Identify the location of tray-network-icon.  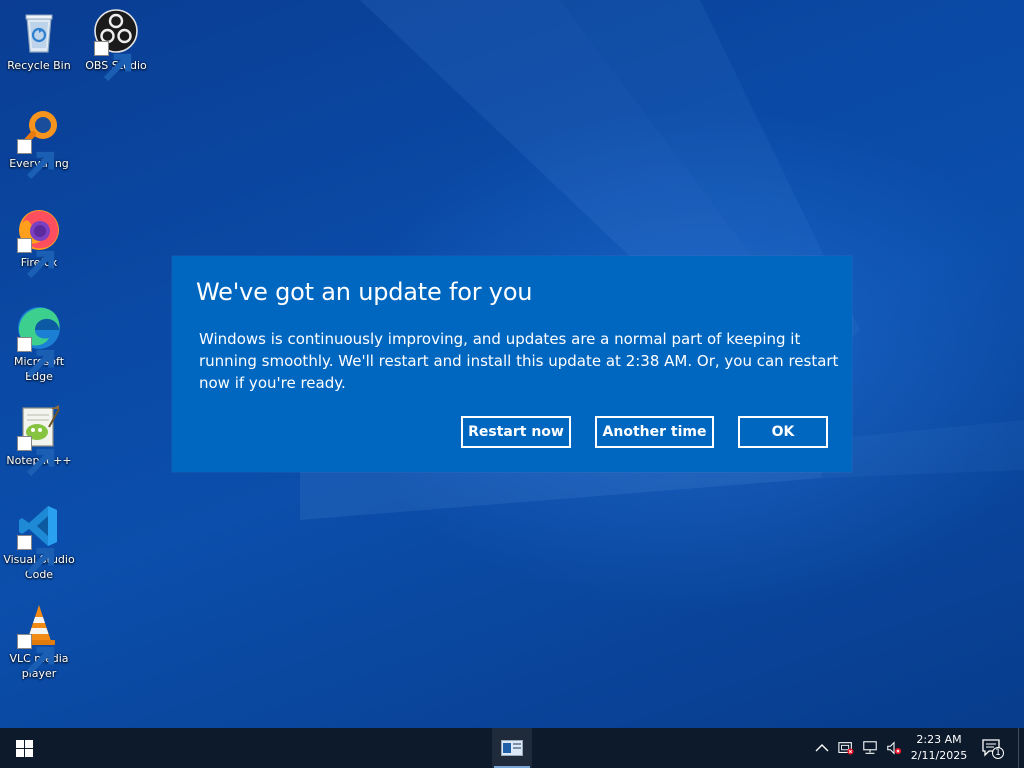
(870, 748).